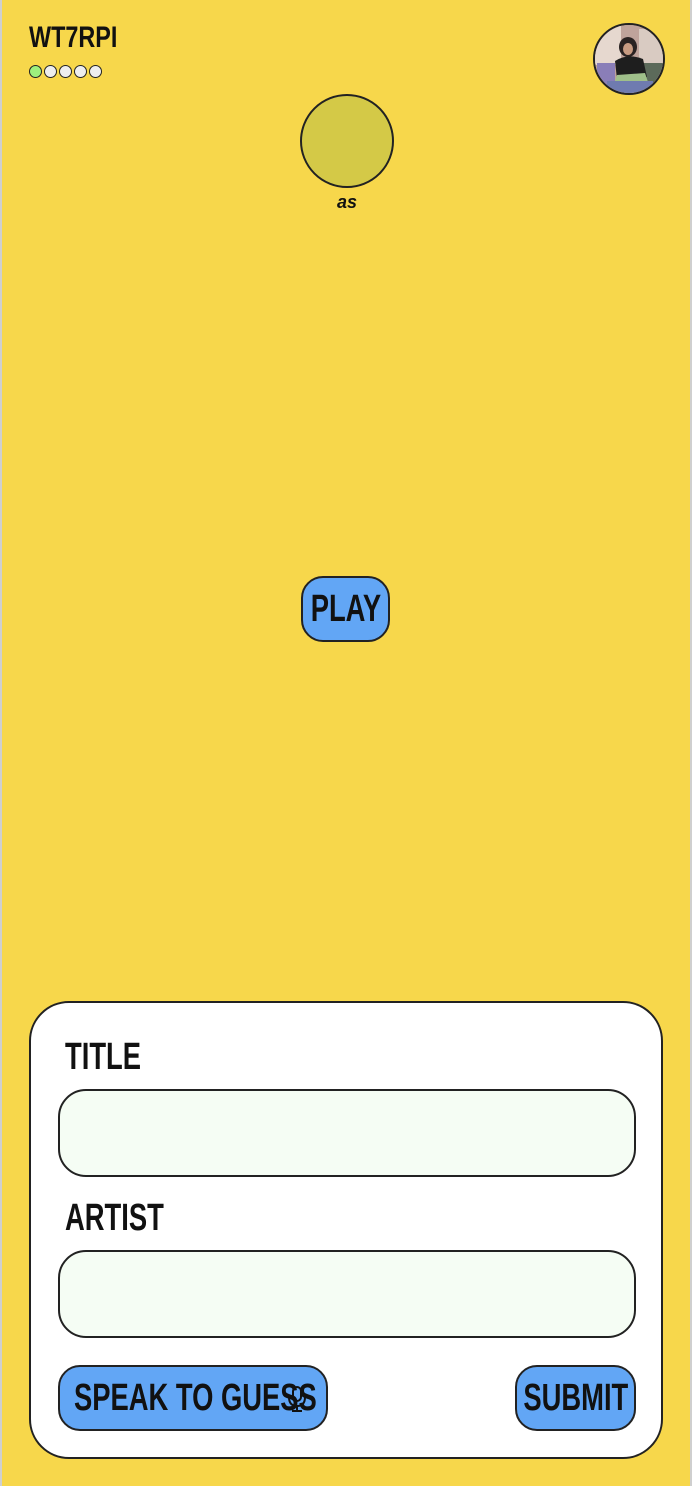  What do you see at coordinates (195, 1398) in the screenshot?
I see `speak-to-guess-label: SPEAK TO GUESS` at bounding box center [195, 1398].